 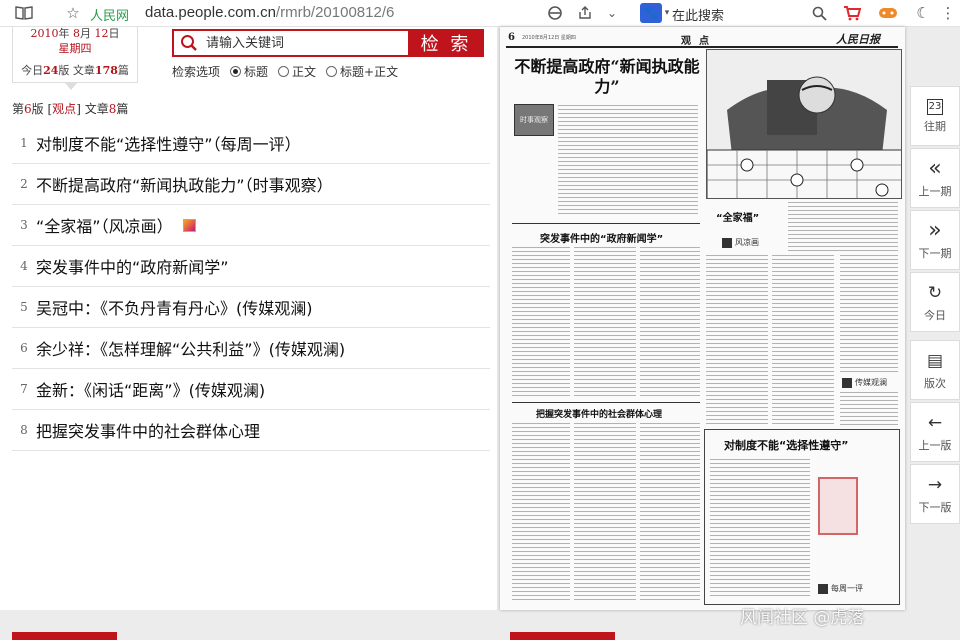 I want to click on site-name: 人民网, so click(x=110, y=16).